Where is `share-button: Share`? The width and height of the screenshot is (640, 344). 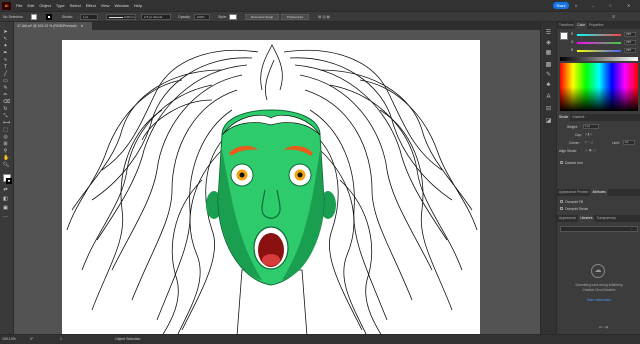
share-button: Share is located at coordinates (561, 5).